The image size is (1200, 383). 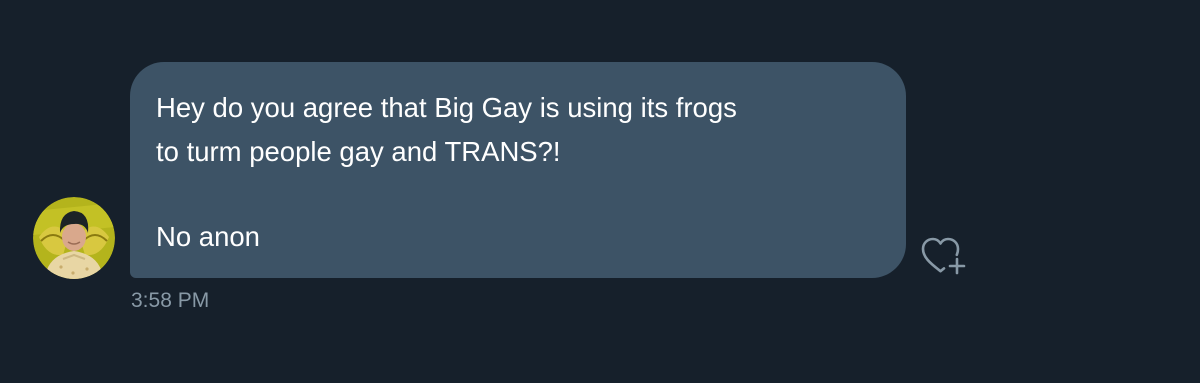 I want to click on heart-plus-icon, so click(x=943, y=256).